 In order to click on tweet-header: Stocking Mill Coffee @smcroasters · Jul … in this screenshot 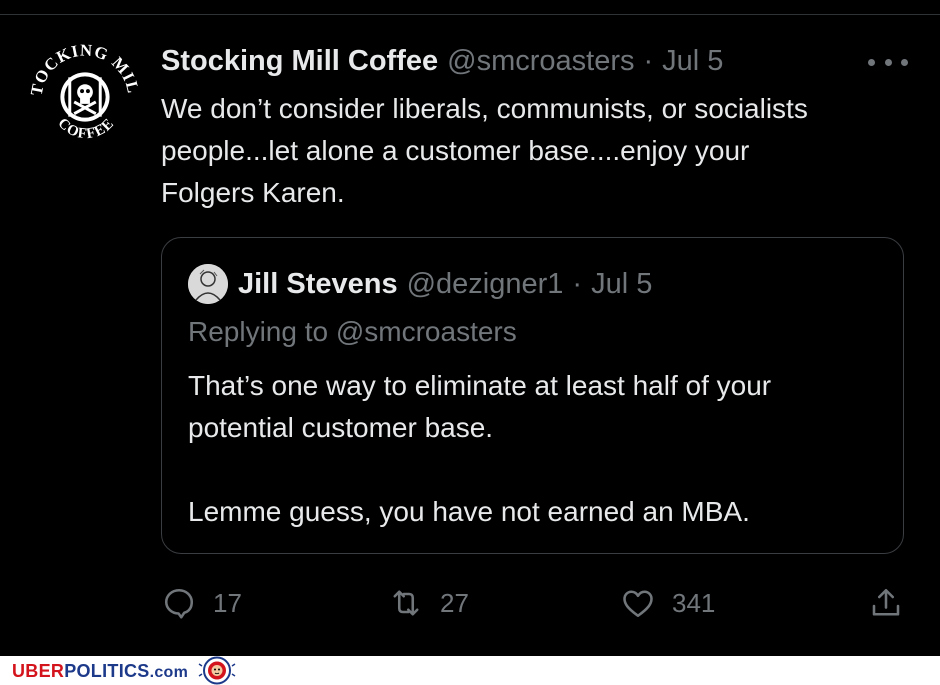, I will do `click(442, 61)`.